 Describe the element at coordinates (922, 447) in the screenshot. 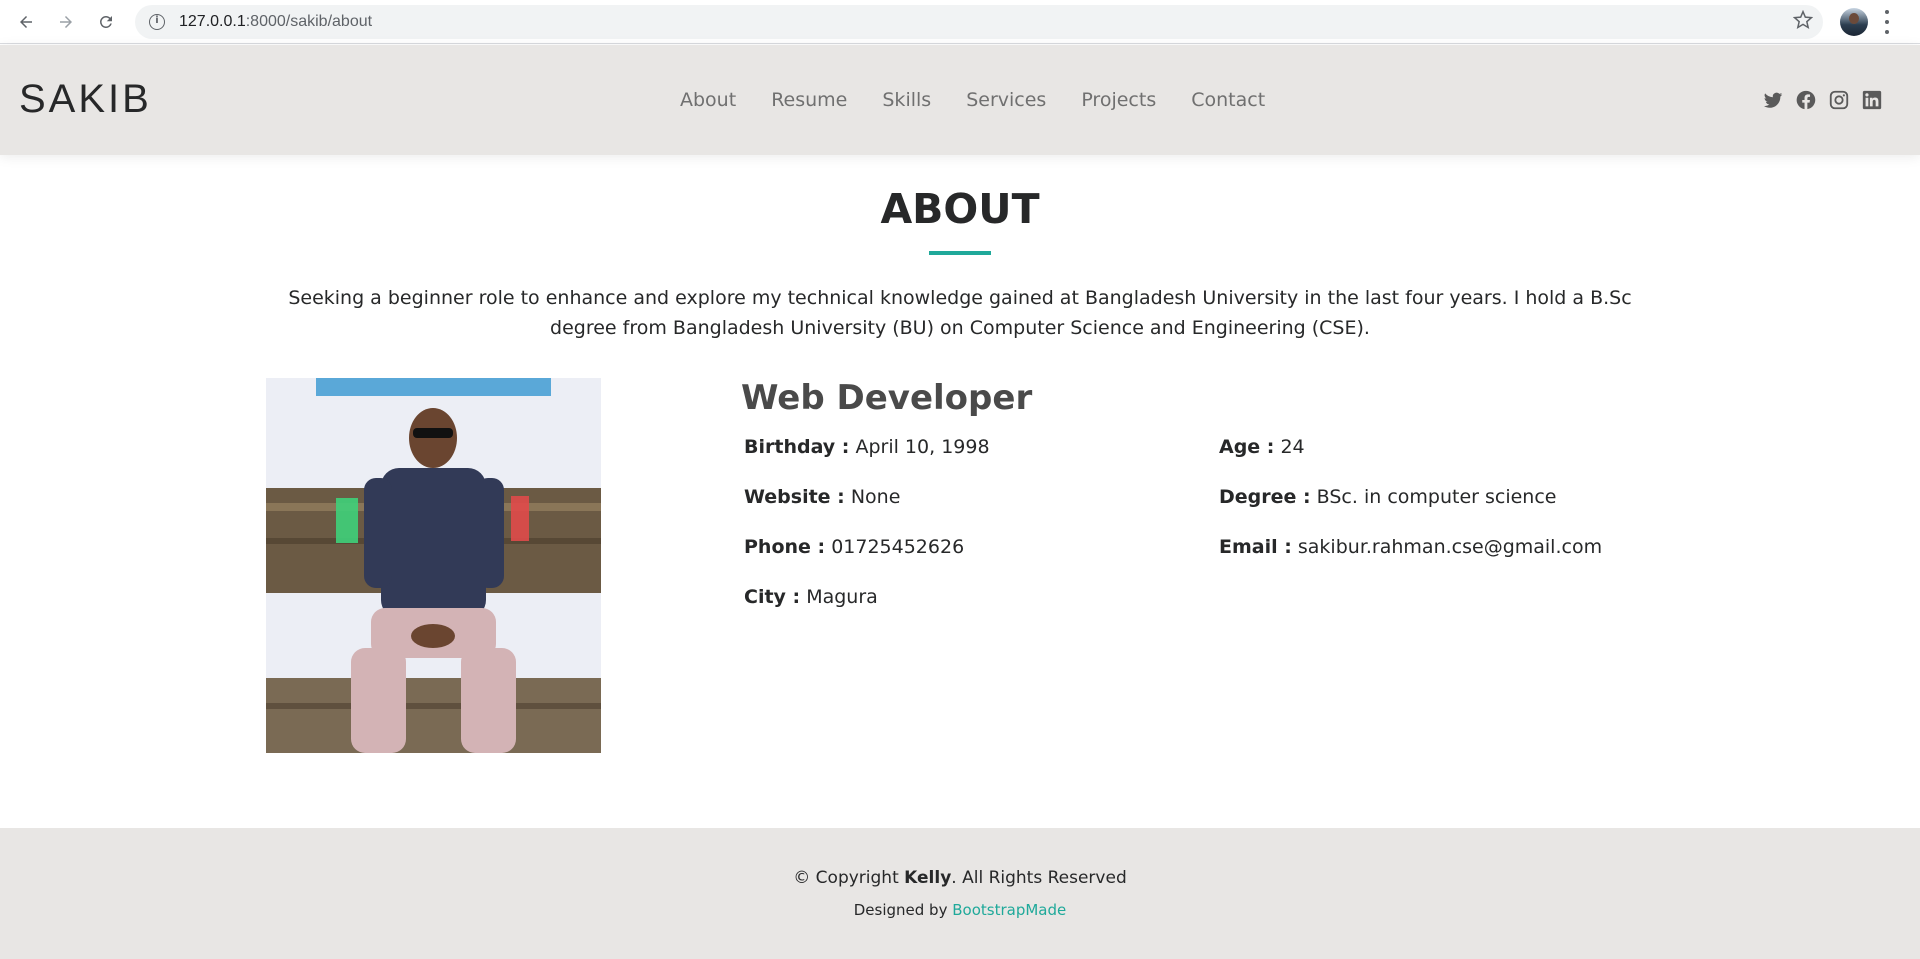

I see `info-value: April 10, 1998` at that location.